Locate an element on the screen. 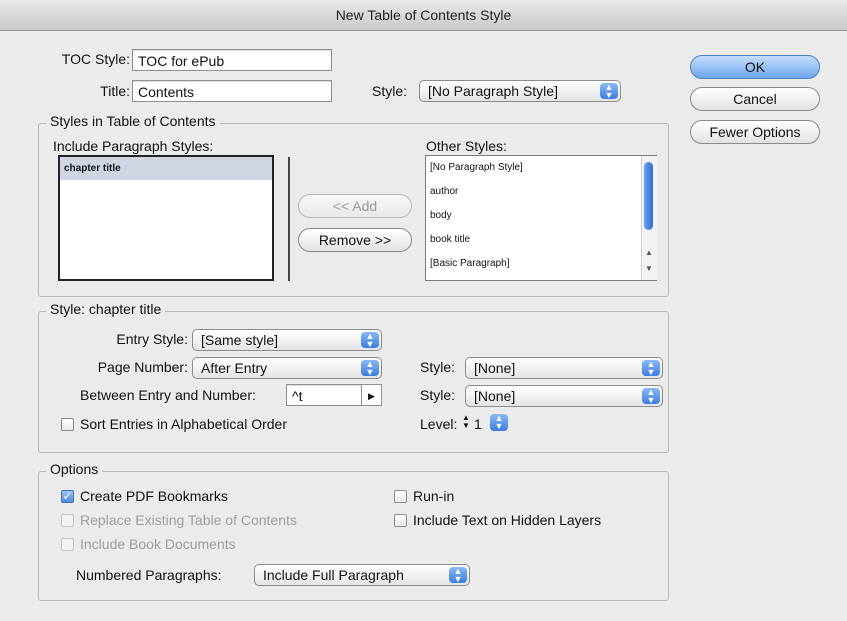 The image size is (847, 621). toc-style-label: TOC Style: is located at coordinates (95, 59).